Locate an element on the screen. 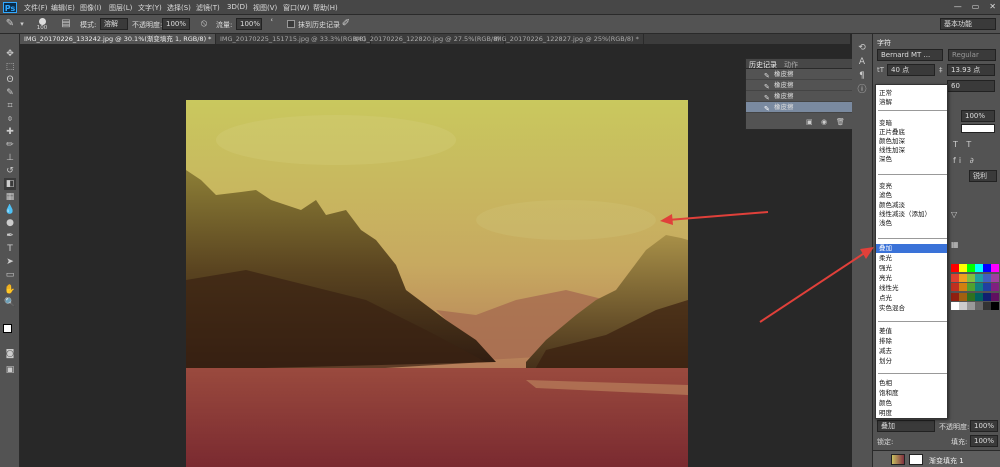 This screenshot has height=467, width=1000. blend-mode-option: 颜色减淡 is located at coordinates (911, 205).